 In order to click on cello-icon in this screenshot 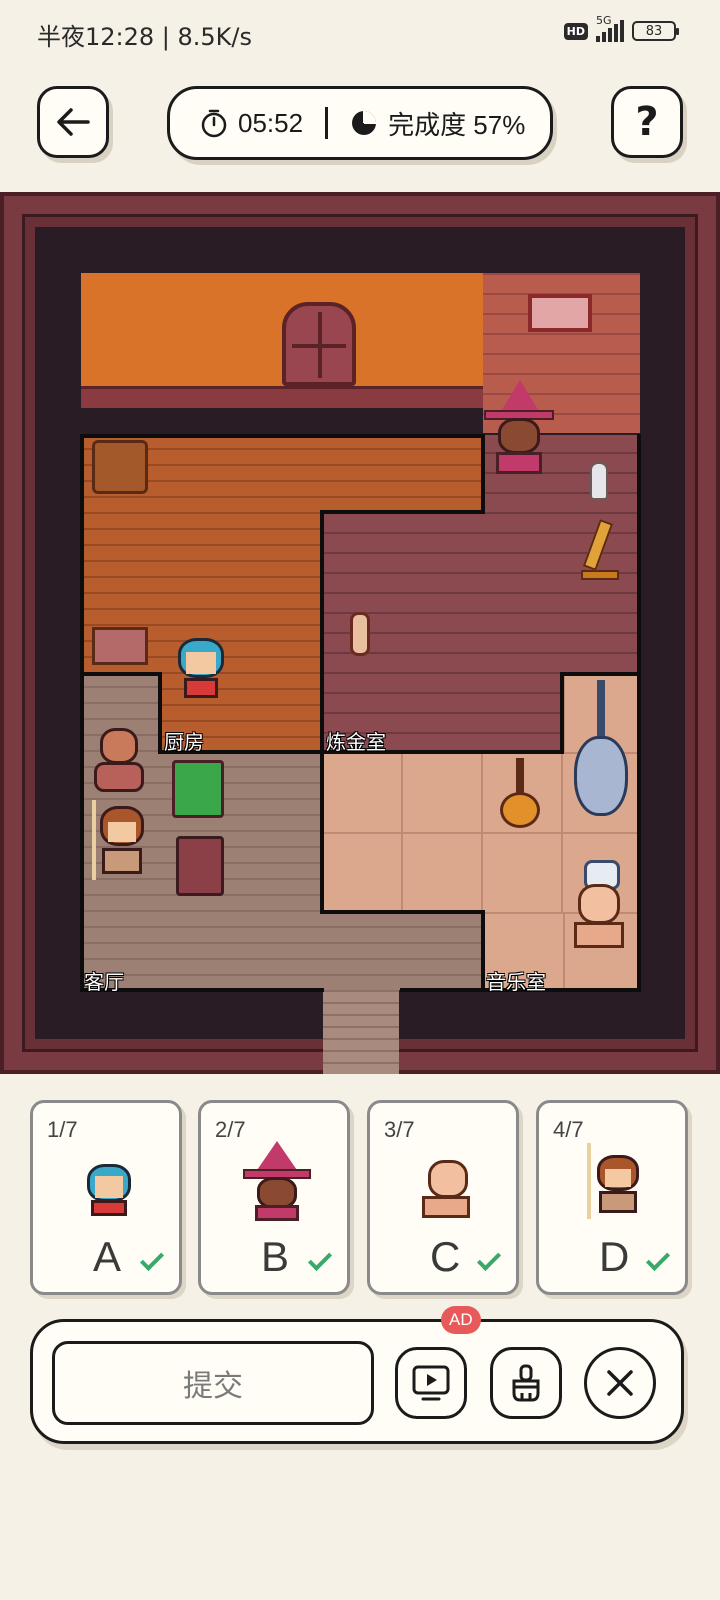, I will do `click(601, 755)`.